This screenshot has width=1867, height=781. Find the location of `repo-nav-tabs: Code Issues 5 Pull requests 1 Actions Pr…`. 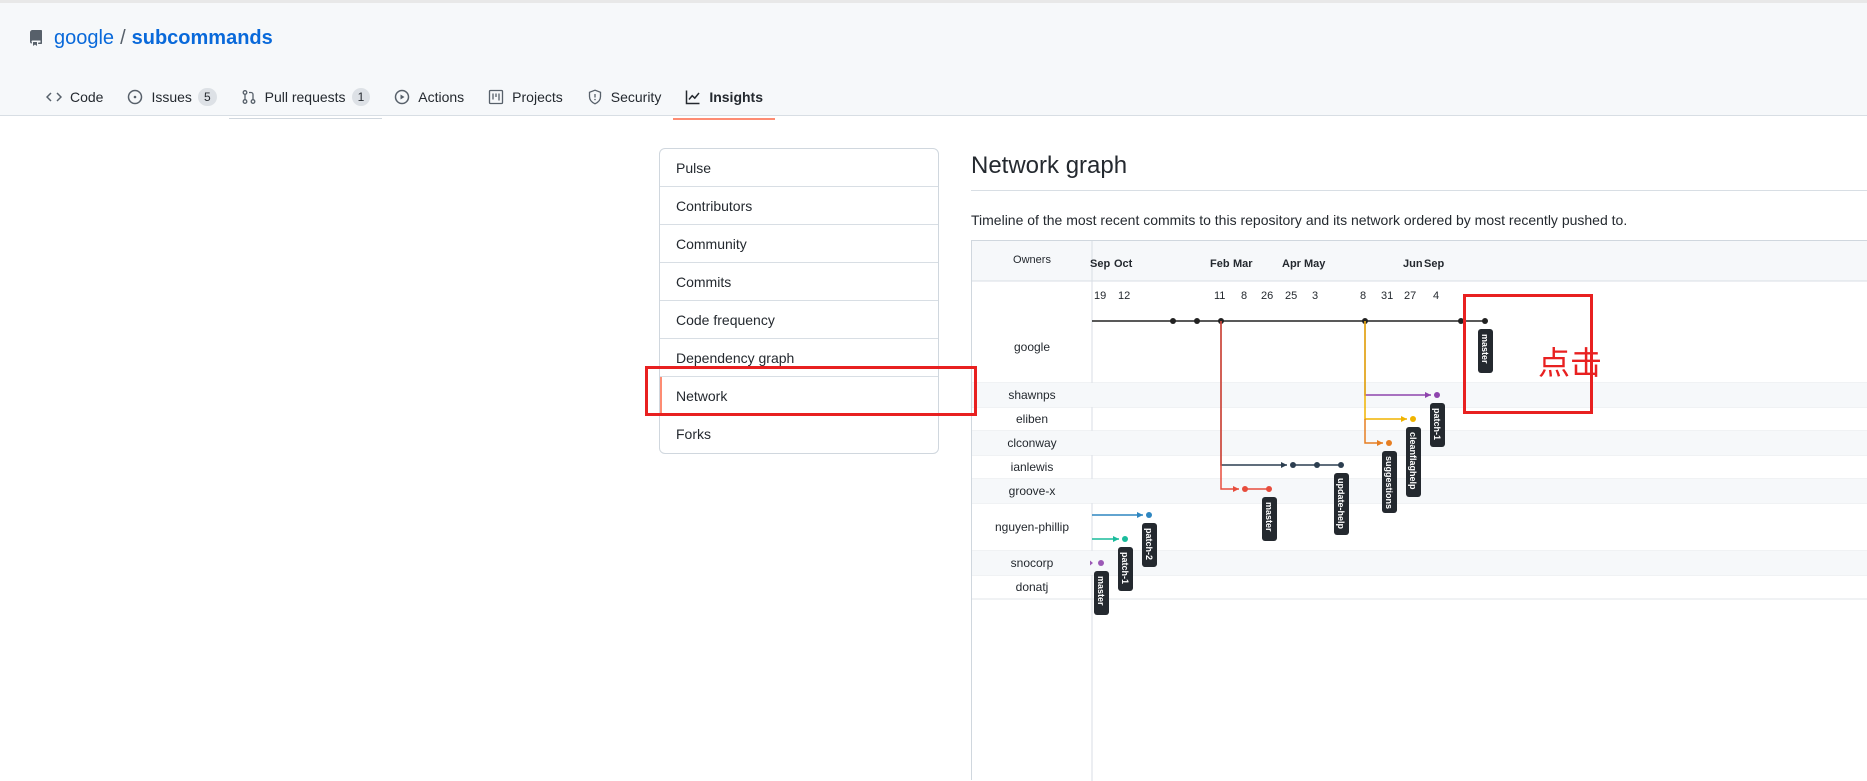

repo-nav-tabs: Code Issues 5 Pull requests 1 Actions Pr… is located at coordinates (404, 97).